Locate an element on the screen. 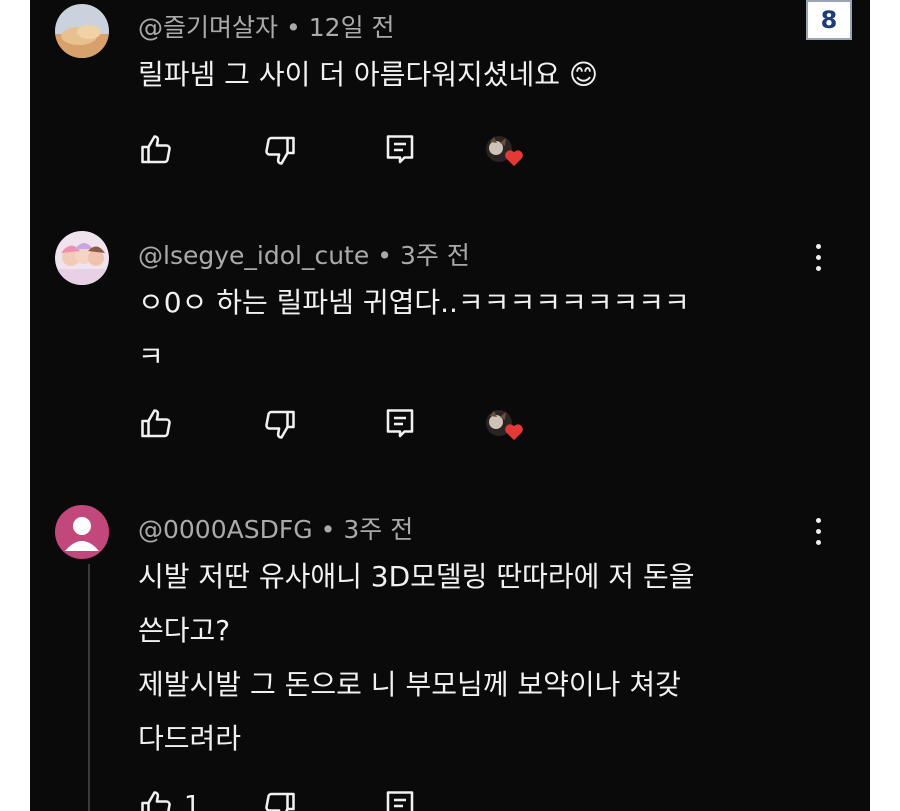 Image resolution: width=900 pixels, height=811 pixels. comment-meta: @0000ASDFG • 3주 전 is located at coordinates (275, 528).